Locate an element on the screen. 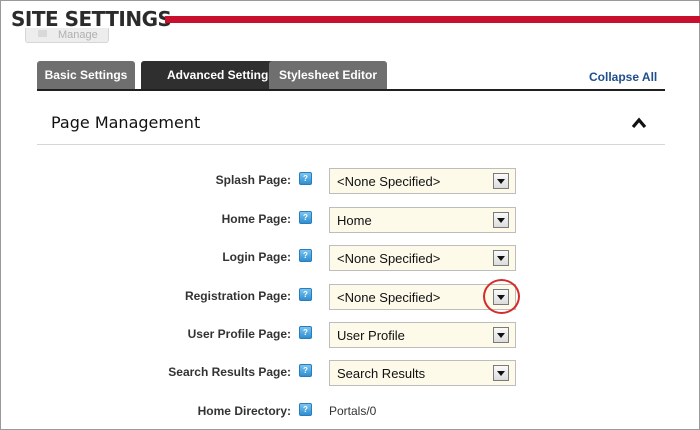 The height and width of the screenshot is (430, 700). field-row-home-directory: Home Directory: ? Portals/0 is located at coordinates (350, 412).